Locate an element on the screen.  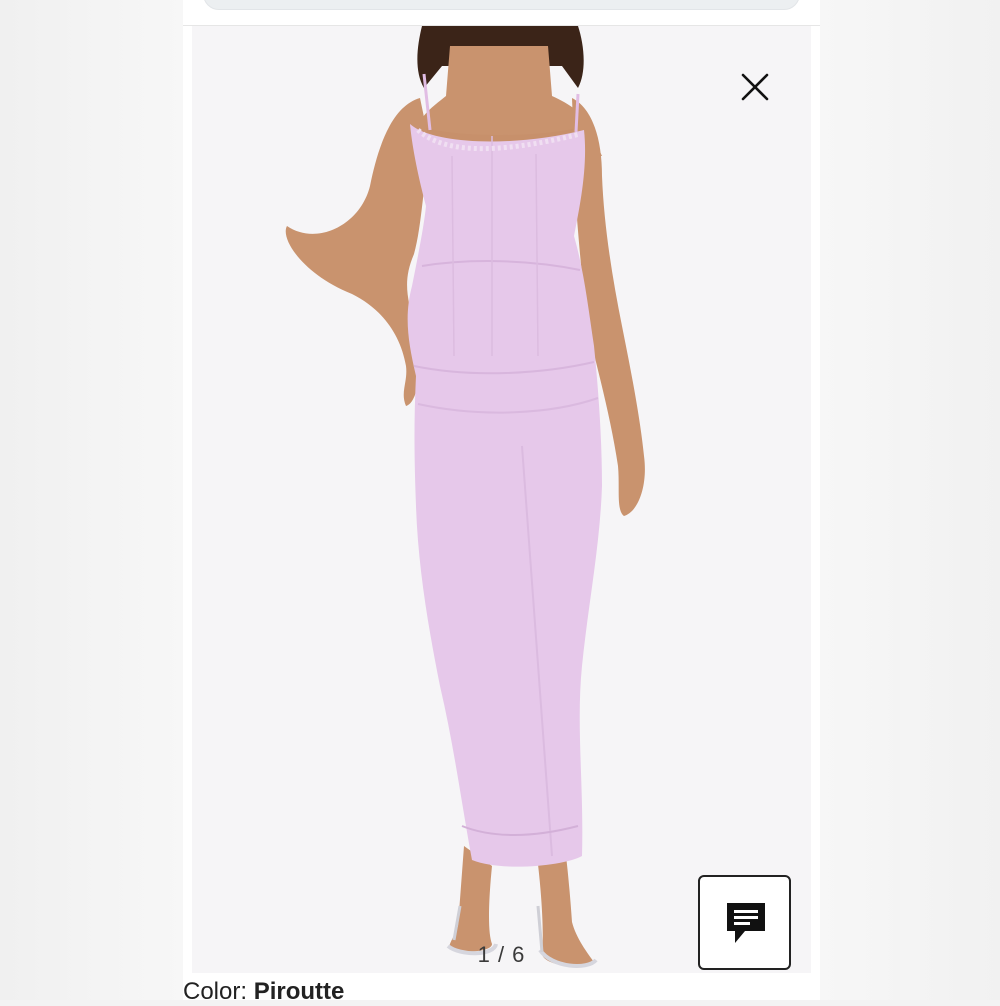
close-button is located at coordinates (755, 87).